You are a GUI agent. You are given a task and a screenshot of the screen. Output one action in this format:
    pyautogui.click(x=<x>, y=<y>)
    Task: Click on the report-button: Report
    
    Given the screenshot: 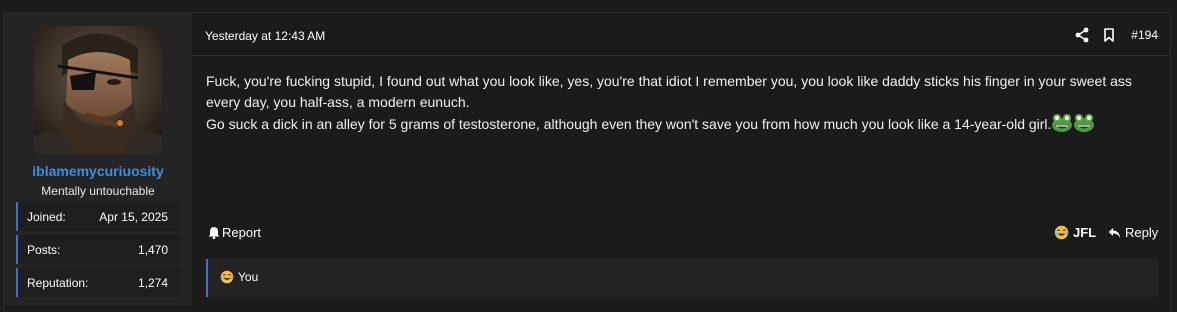 What is the action you would take?
    pyautogui.click(x=234, y=232)
    